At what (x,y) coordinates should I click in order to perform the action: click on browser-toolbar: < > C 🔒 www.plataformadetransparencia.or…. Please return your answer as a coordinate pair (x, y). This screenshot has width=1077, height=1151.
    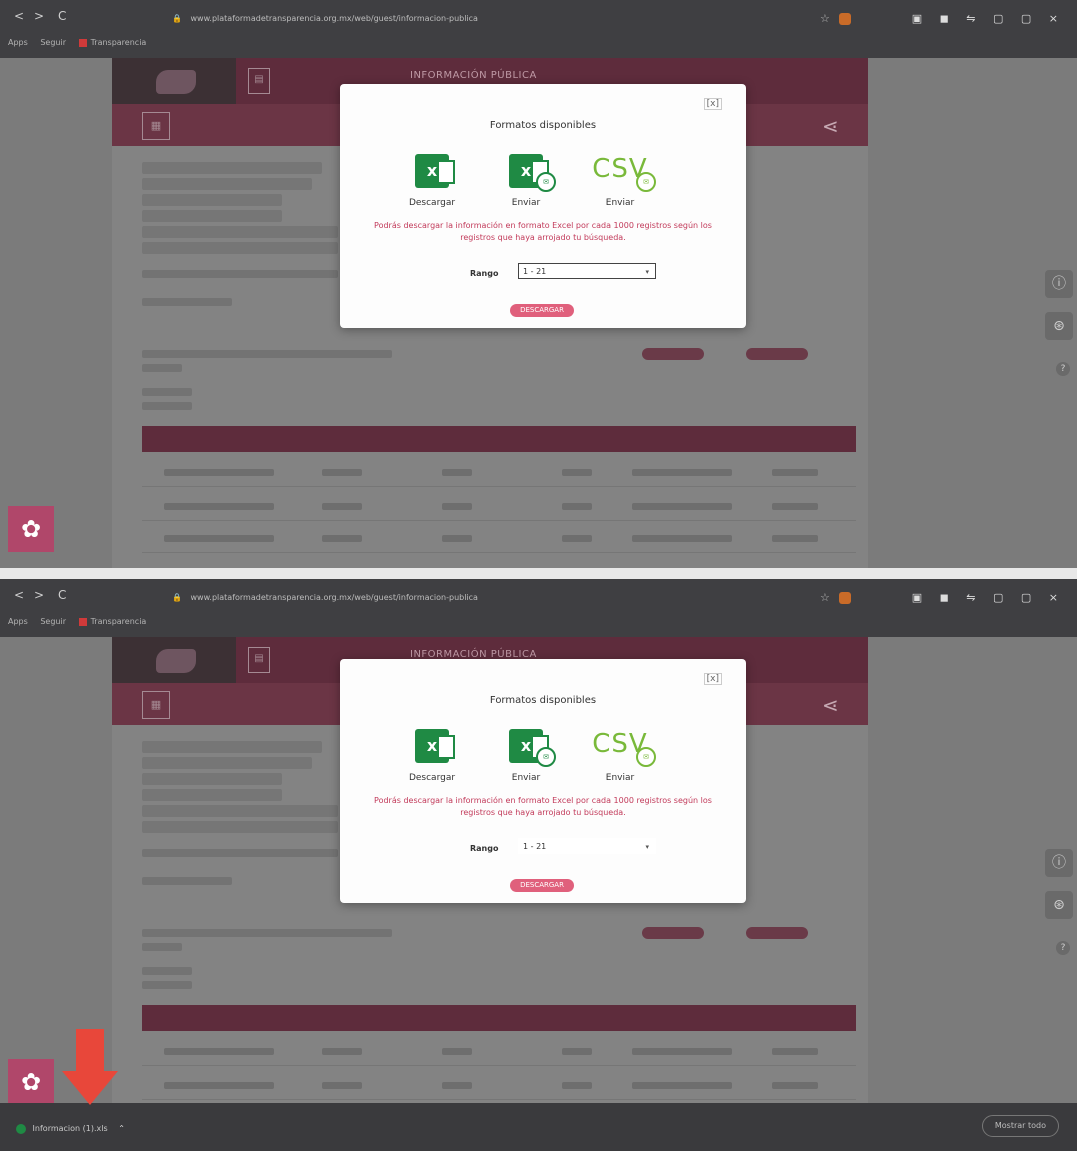
    Looking at the image, I should click on (538, 594).